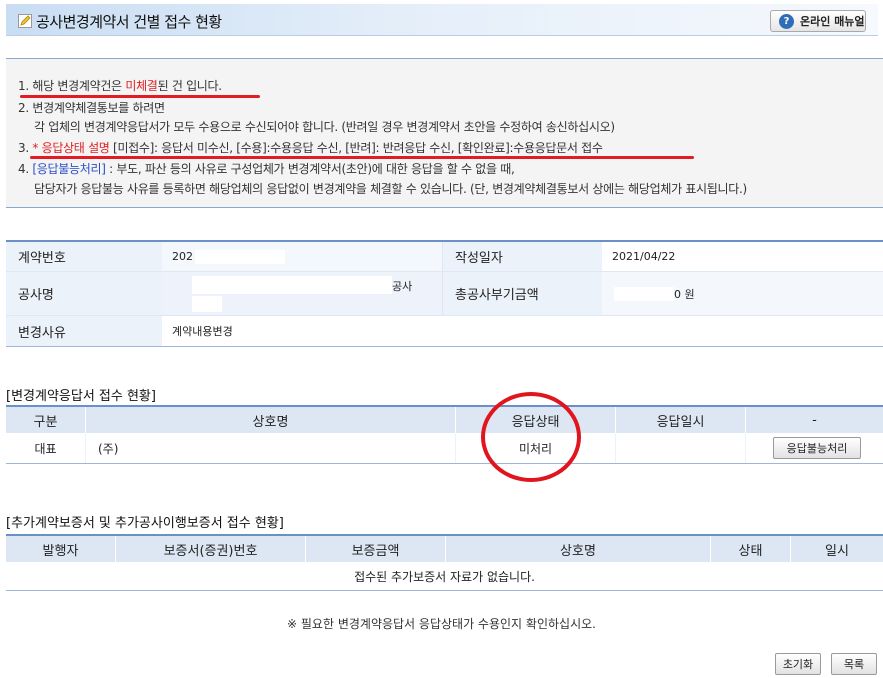 This screenshot has width=883, height=678. What do you see at coordinates (742, 293) in the screenshot?
I see `total-amount-value: 0 원` at bounding box center [742, 293].